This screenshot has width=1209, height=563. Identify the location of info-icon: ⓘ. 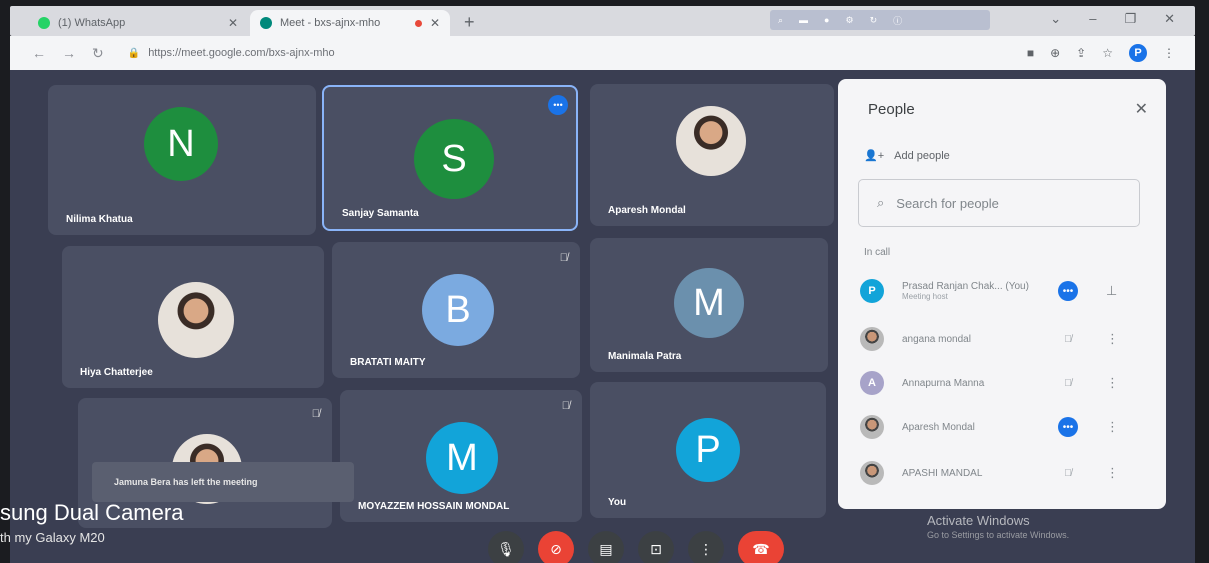
(897, 20).